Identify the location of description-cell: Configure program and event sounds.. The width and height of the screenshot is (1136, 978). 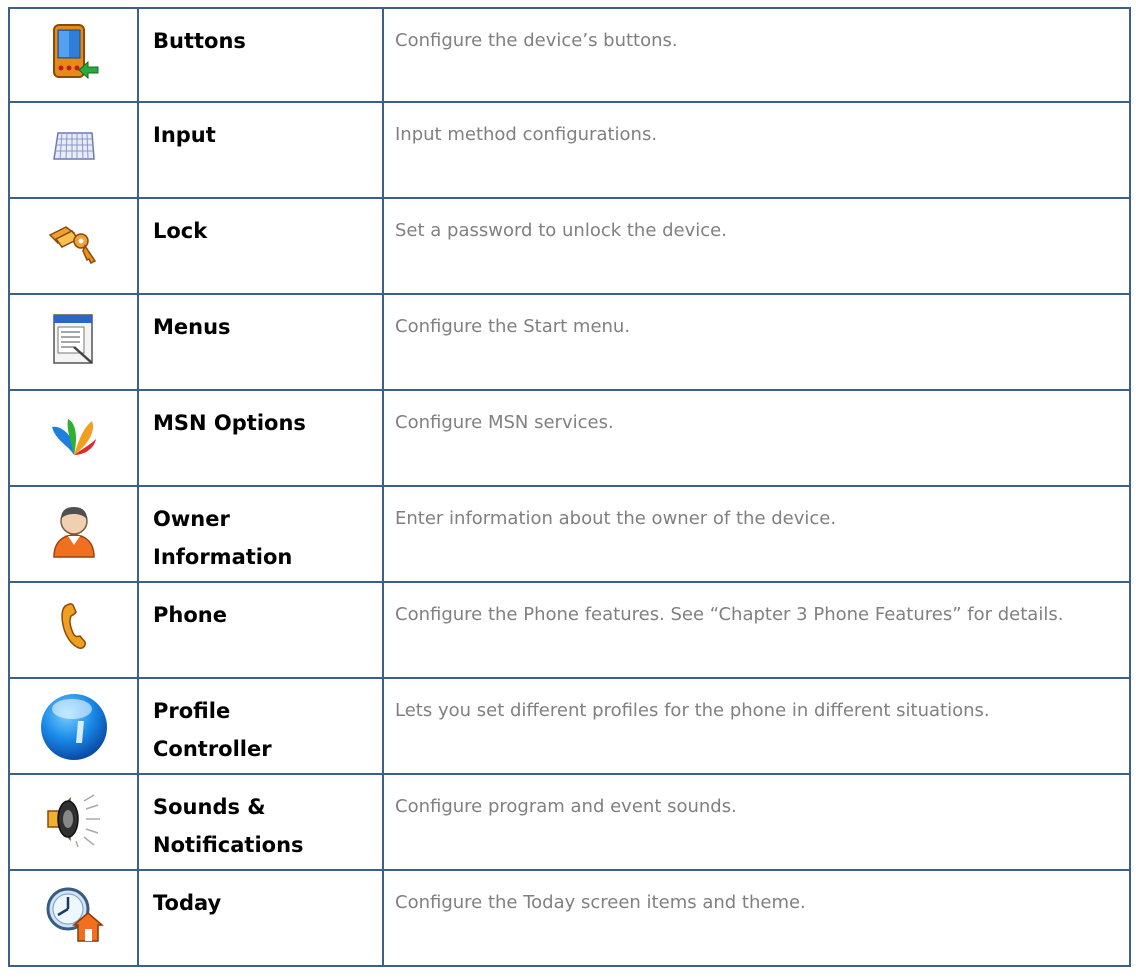
(756, 822).